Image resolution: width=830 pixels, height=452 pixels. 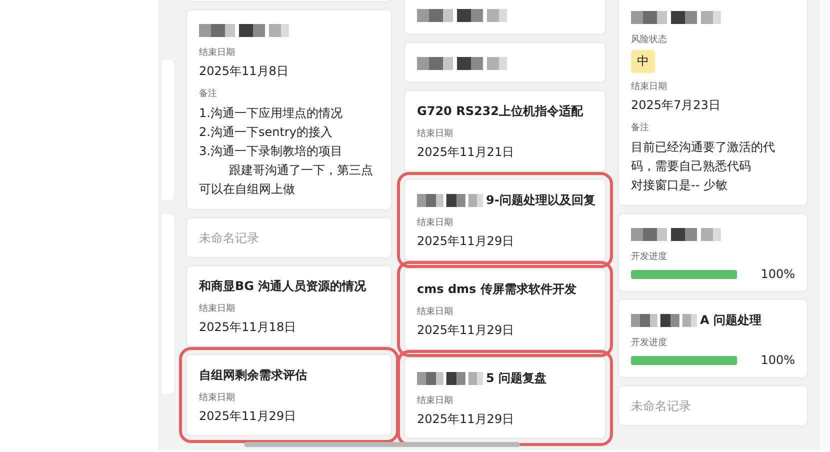 What do you see at coordinates (253, 375) in the screenshot?
I see `card-title: 自组网剩余需求评估` at bounding box center [253, 375].